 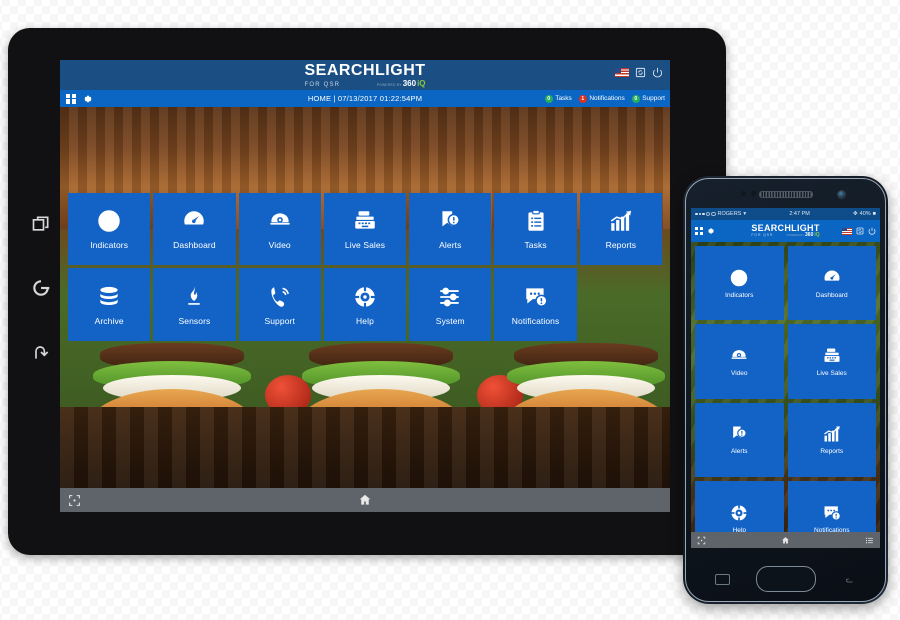 I want to click on tile-archive: Archive, so click(x=109, y=304).